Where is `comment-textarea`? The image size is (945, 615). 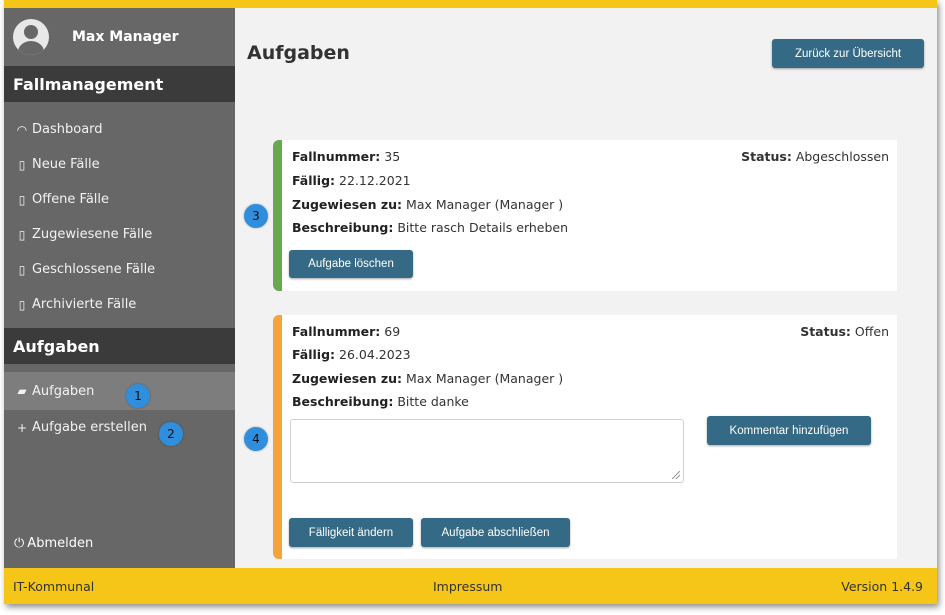 comment-textarea is located at coordinates (487, 451).